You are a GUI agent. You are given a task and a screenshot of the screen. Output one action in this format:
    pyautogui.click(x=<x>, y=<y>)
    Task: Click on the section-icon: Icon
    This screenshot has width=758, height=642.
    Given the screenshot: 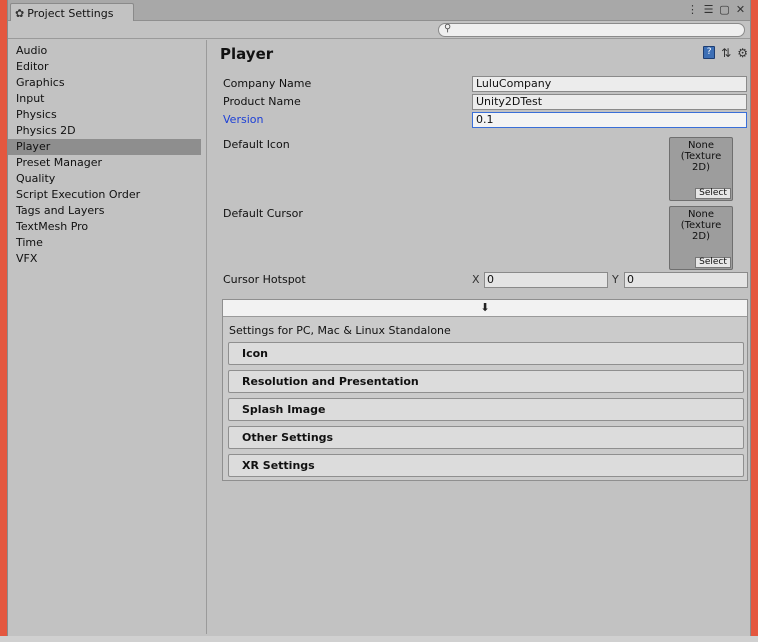 What is the action you would take?
    pyautogui.click(x=486, y=353)
    